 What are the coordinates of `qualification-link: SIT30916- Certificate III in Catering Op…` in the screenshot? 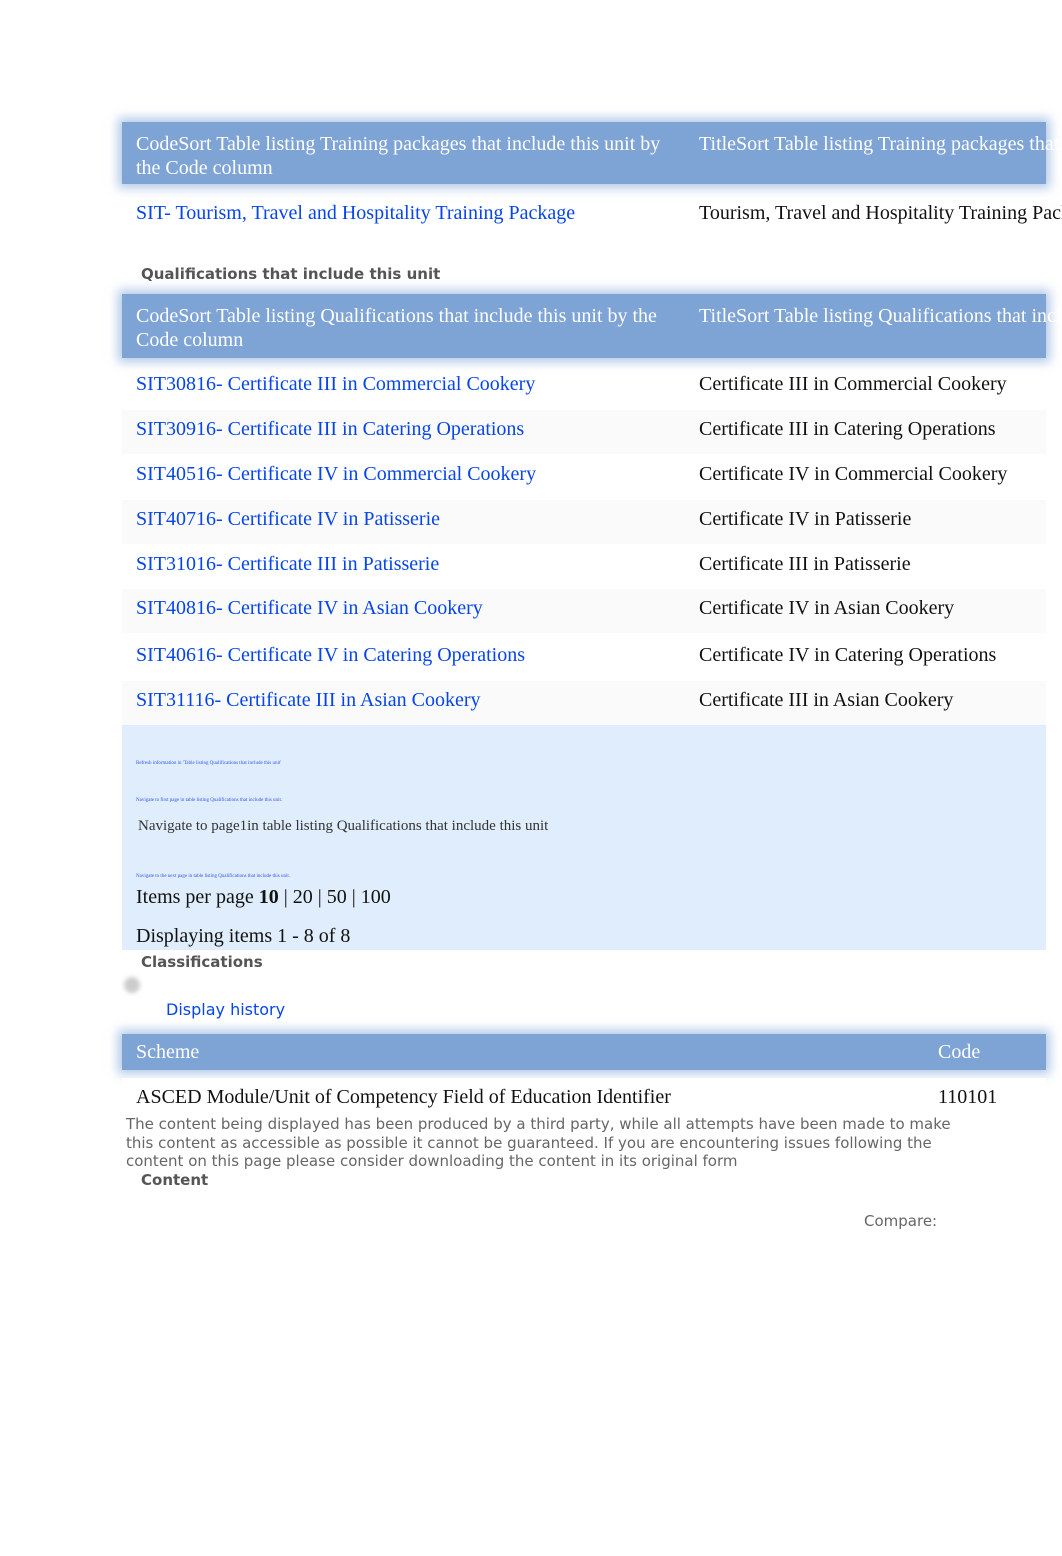 It's located at (330, 429).